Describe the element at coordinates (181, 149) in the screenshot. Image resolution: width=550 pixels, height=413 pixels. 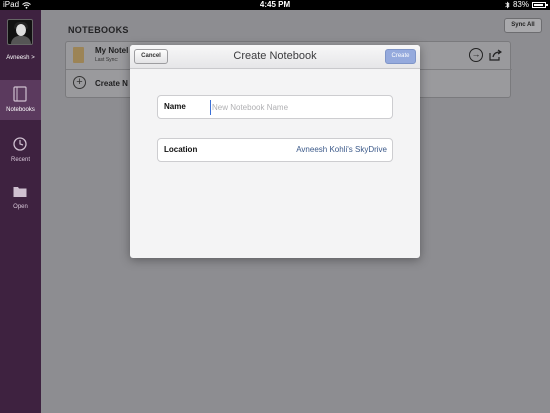
I see `location-label: Location` at that location.